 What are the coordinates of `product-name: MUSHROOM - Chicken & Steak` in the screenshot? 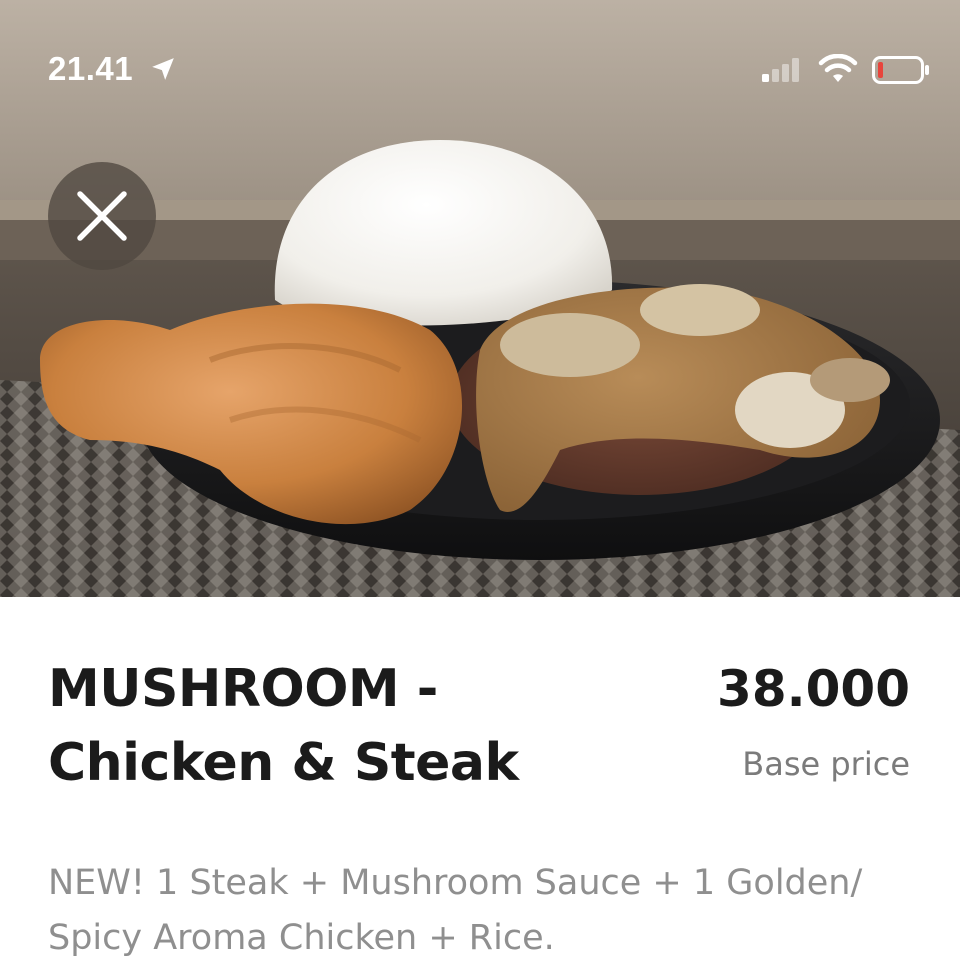 It's located at (328, 726).